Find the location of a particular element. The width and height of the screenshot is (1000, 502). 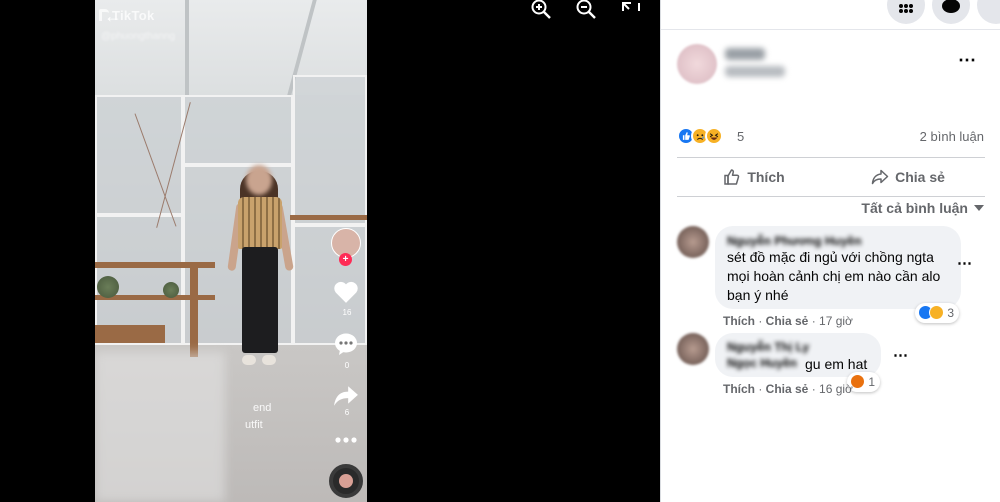

post-action-bar: Thích Chia sẻ is located at coordinates (831, 177).